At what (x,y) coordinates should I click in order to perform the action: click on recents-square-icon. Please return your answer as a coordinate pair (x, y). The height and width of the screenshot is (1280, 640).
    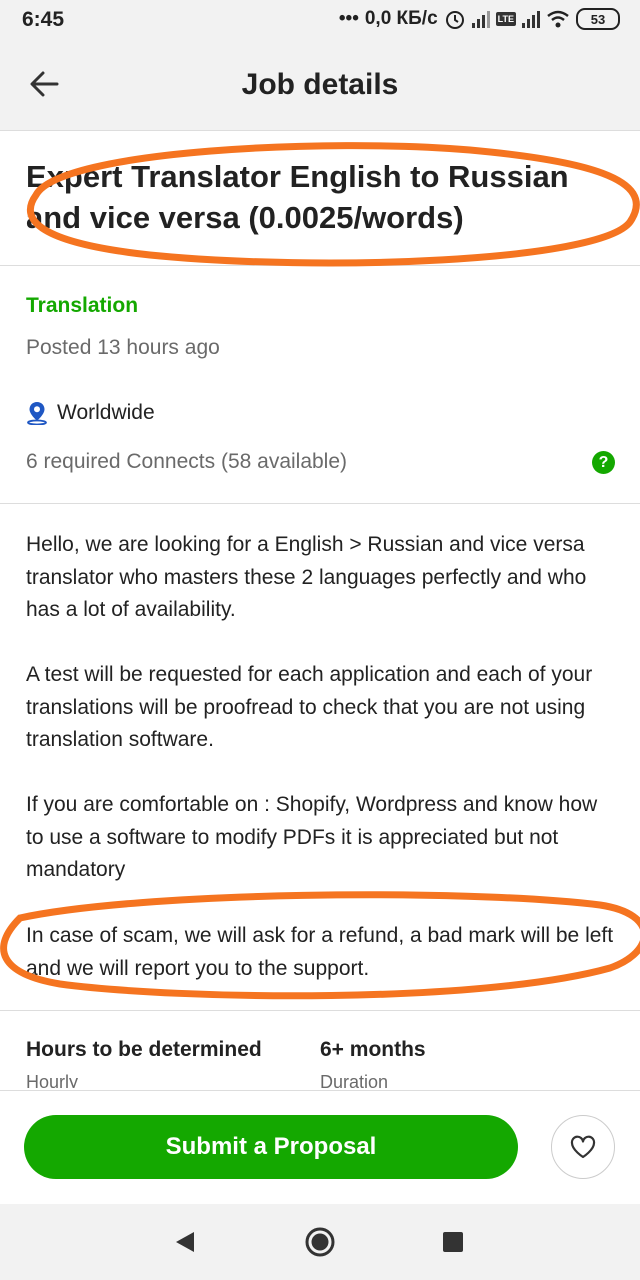
    Looking at the image, I should click on (453, 1242).